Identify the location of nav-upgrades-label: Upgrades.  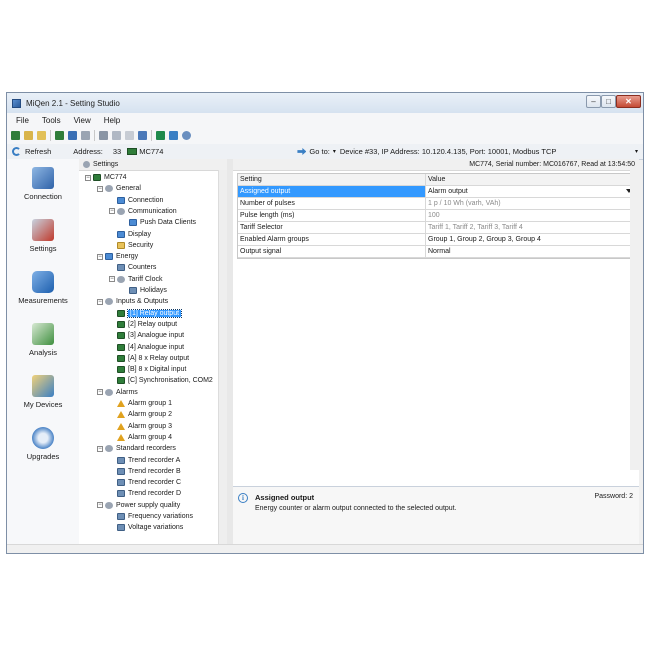
(43, 456).